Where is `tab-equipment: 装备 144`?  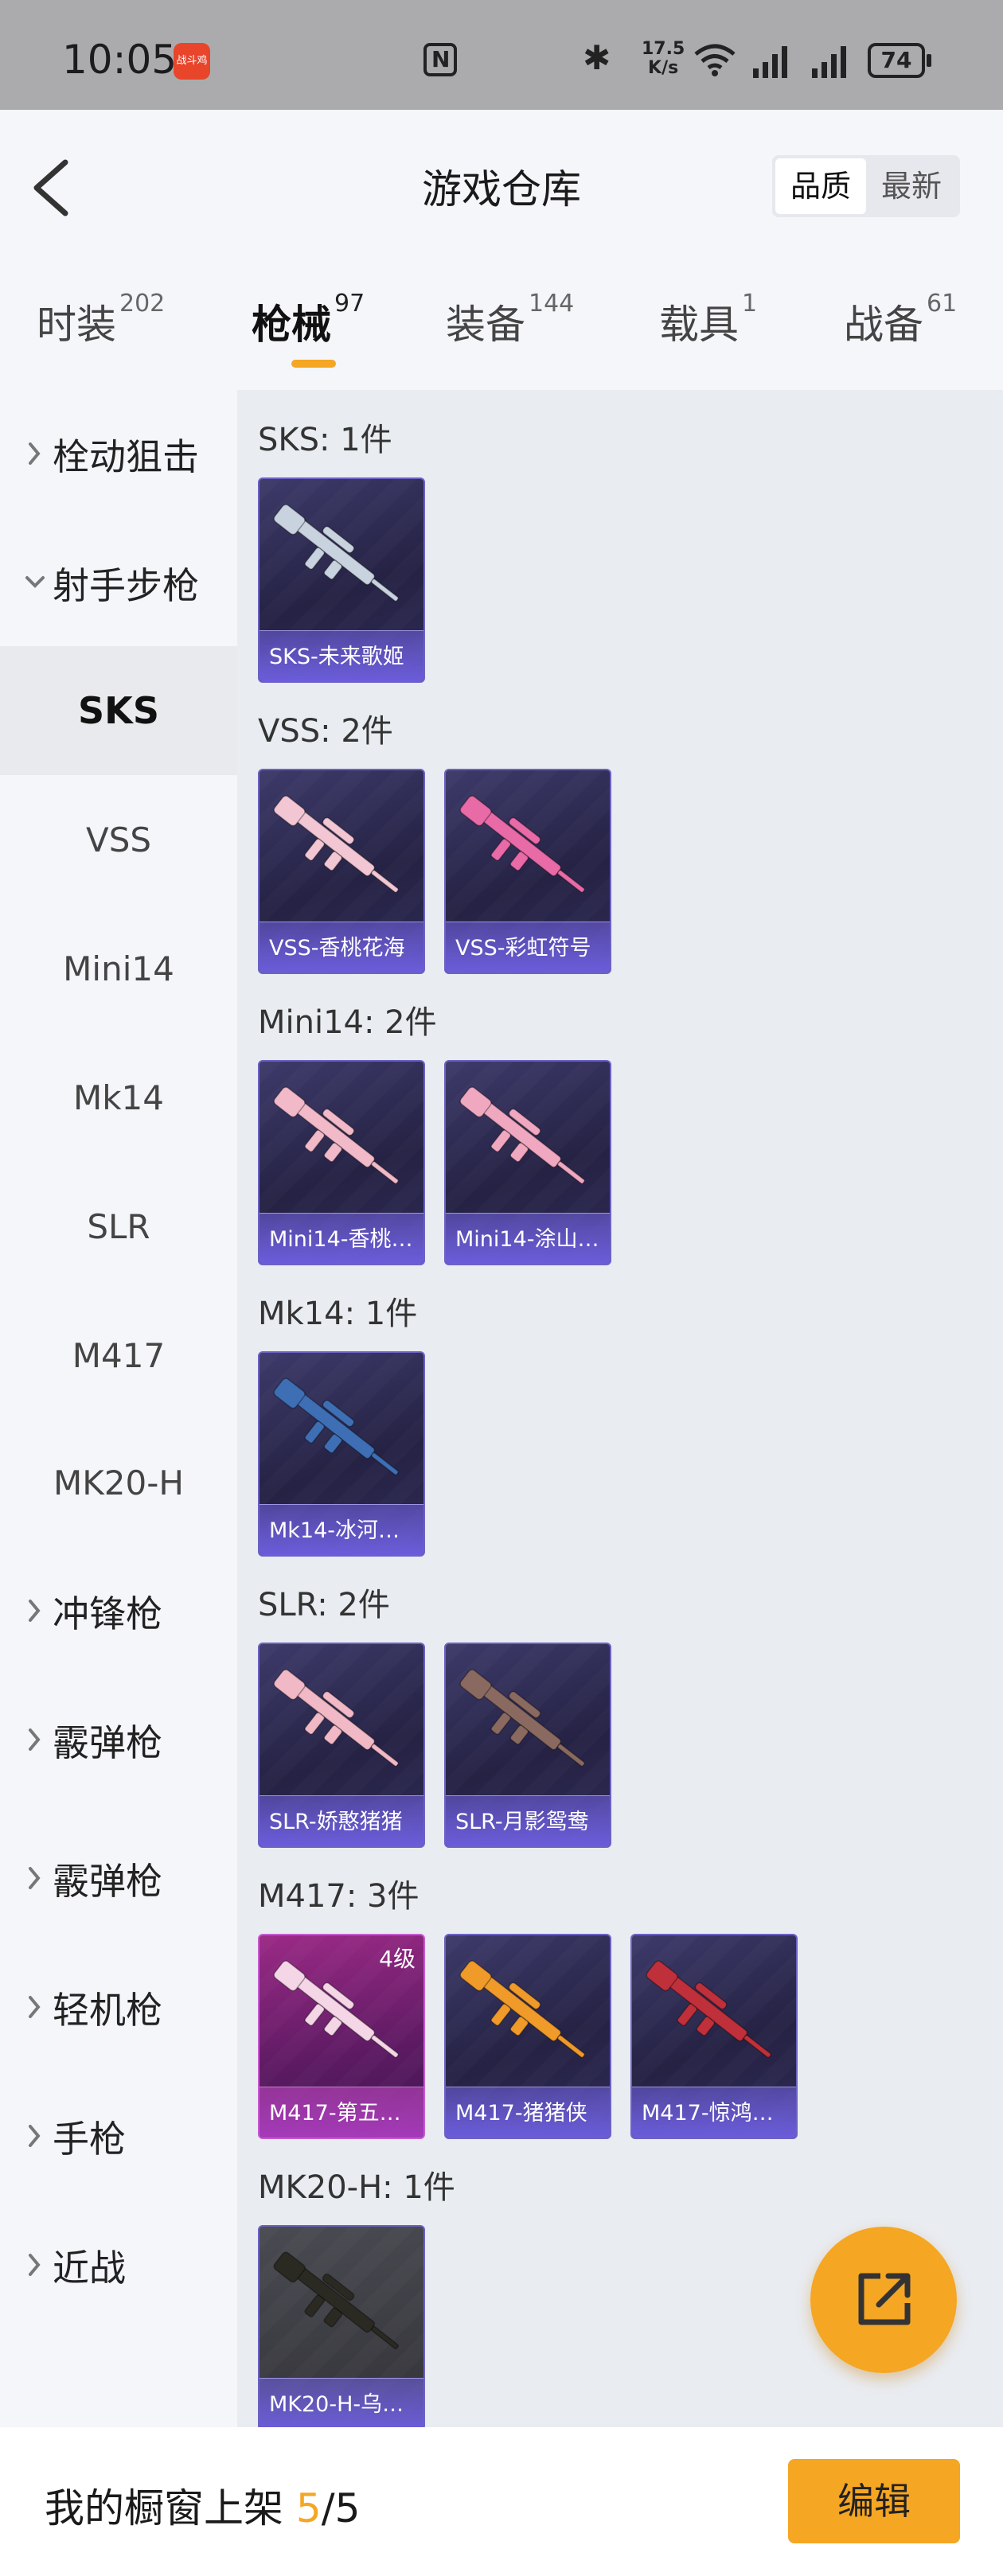
tab-equipment: 装备 144 is located at coordinates (510, 320).